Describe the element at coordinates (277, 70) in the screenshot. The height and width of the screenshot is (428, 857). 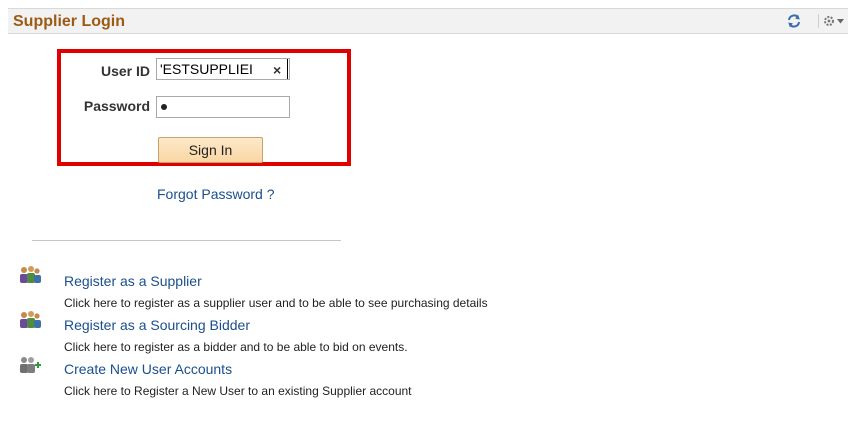
I see `clear-icon: ×` at that location.